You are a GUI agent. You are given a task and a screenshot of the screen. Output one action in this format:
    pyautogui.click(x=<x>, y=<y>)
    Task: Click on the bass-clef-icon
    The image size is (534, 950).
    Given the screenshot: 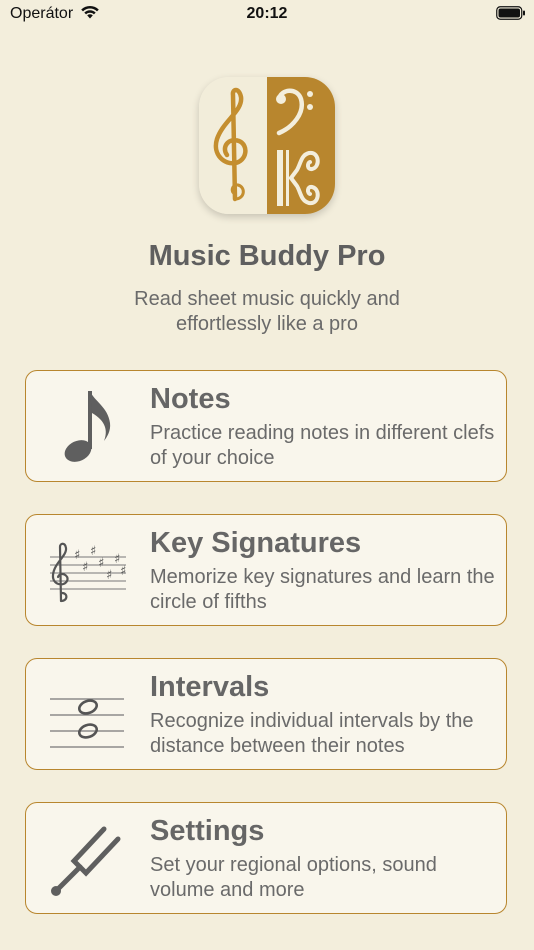 What is the action you would take?
    pyautogui.click(x=298, y=147)
    